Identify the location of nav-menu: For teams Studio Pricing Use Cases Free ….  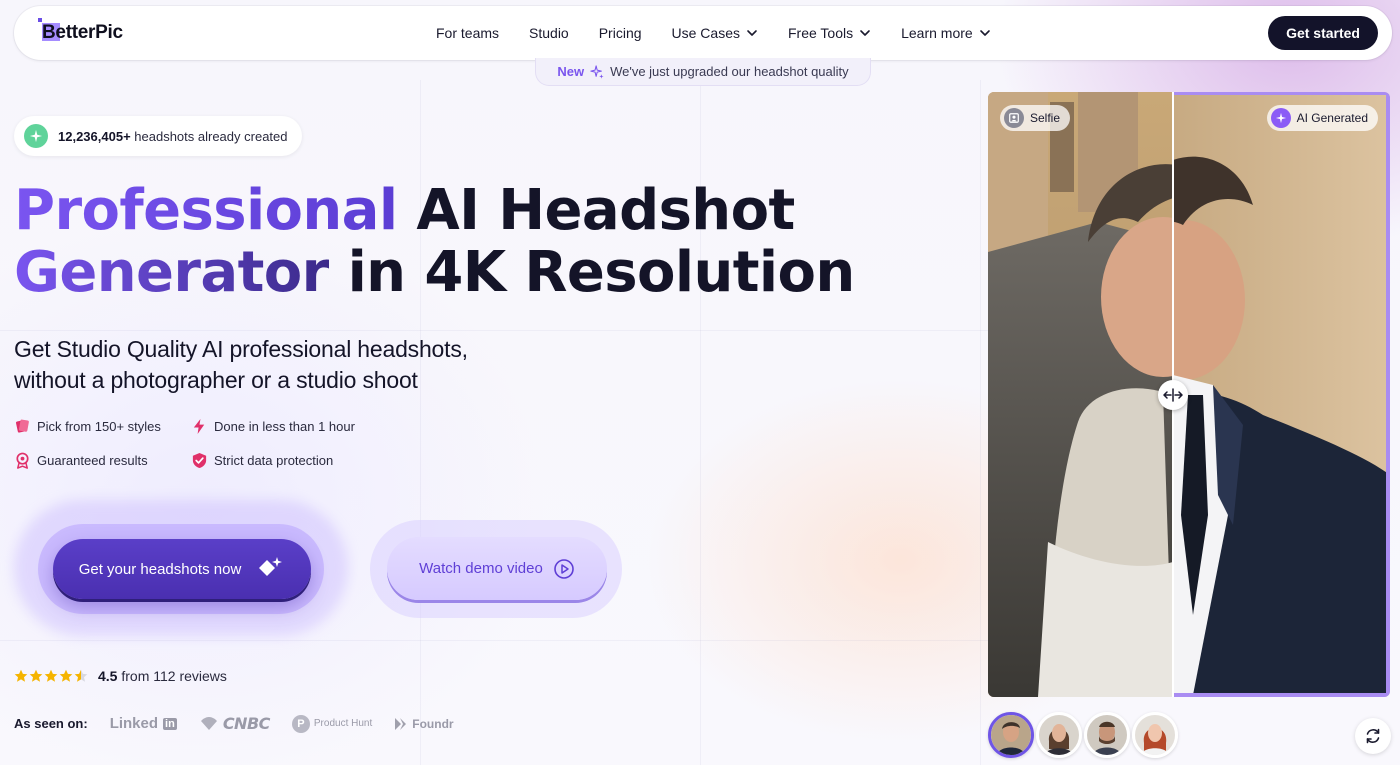
(713, 33).